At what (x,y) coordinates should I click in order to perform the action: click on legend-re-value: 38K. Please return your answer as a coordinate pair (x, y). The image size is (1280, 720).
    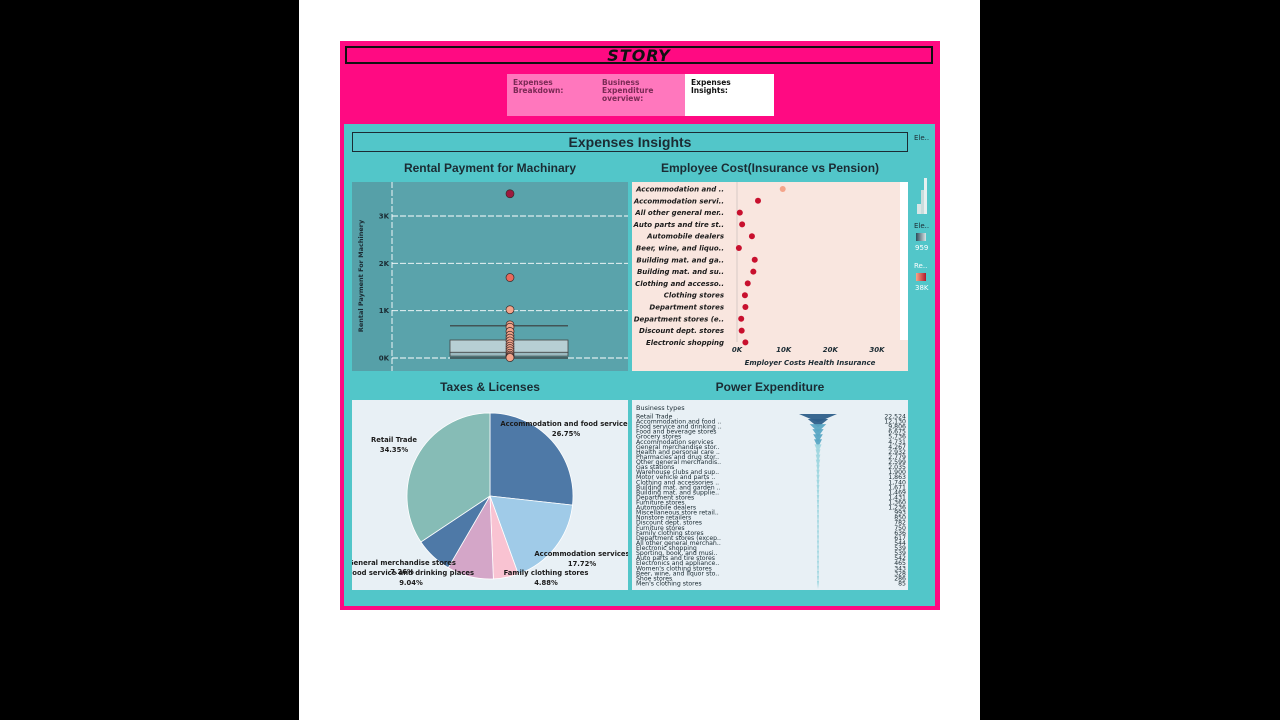
    Looking at the image, I should click on (922, 288).